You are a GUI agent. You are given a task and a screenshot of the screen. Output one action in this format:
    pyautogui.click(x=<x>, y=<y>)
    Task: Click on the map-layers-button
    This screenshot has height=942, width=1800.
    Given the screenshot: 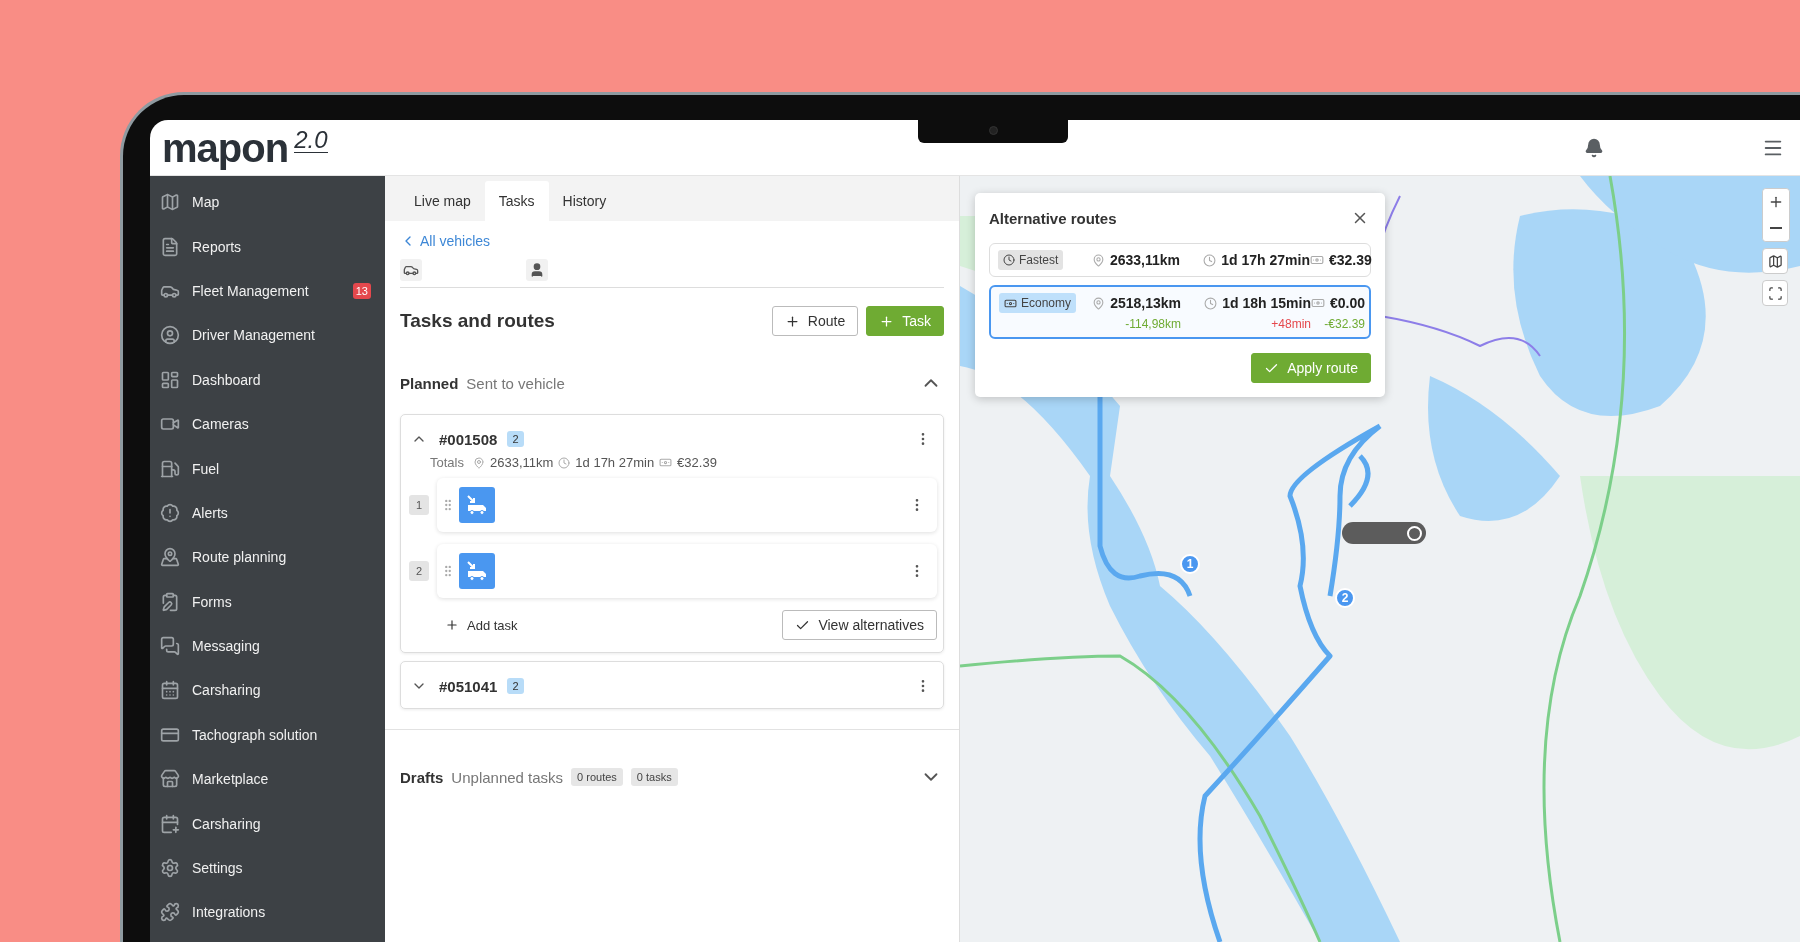 What is the action you would take?
    pyautogui.click(x=1775, y=261)
    